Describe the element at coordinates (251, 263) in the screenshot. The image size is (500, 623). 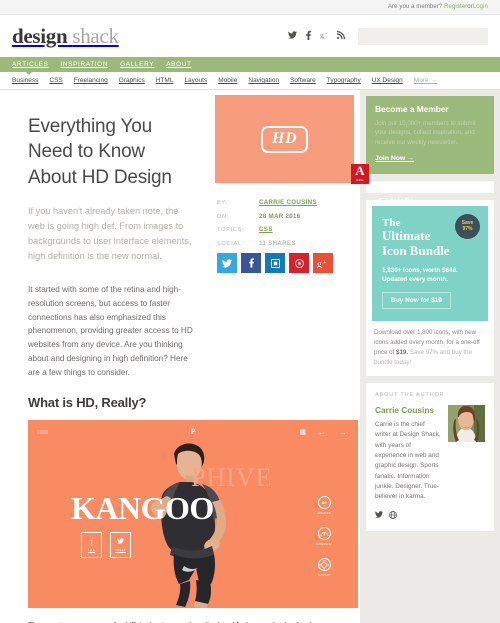
I see `share-facebook-button` at that location.